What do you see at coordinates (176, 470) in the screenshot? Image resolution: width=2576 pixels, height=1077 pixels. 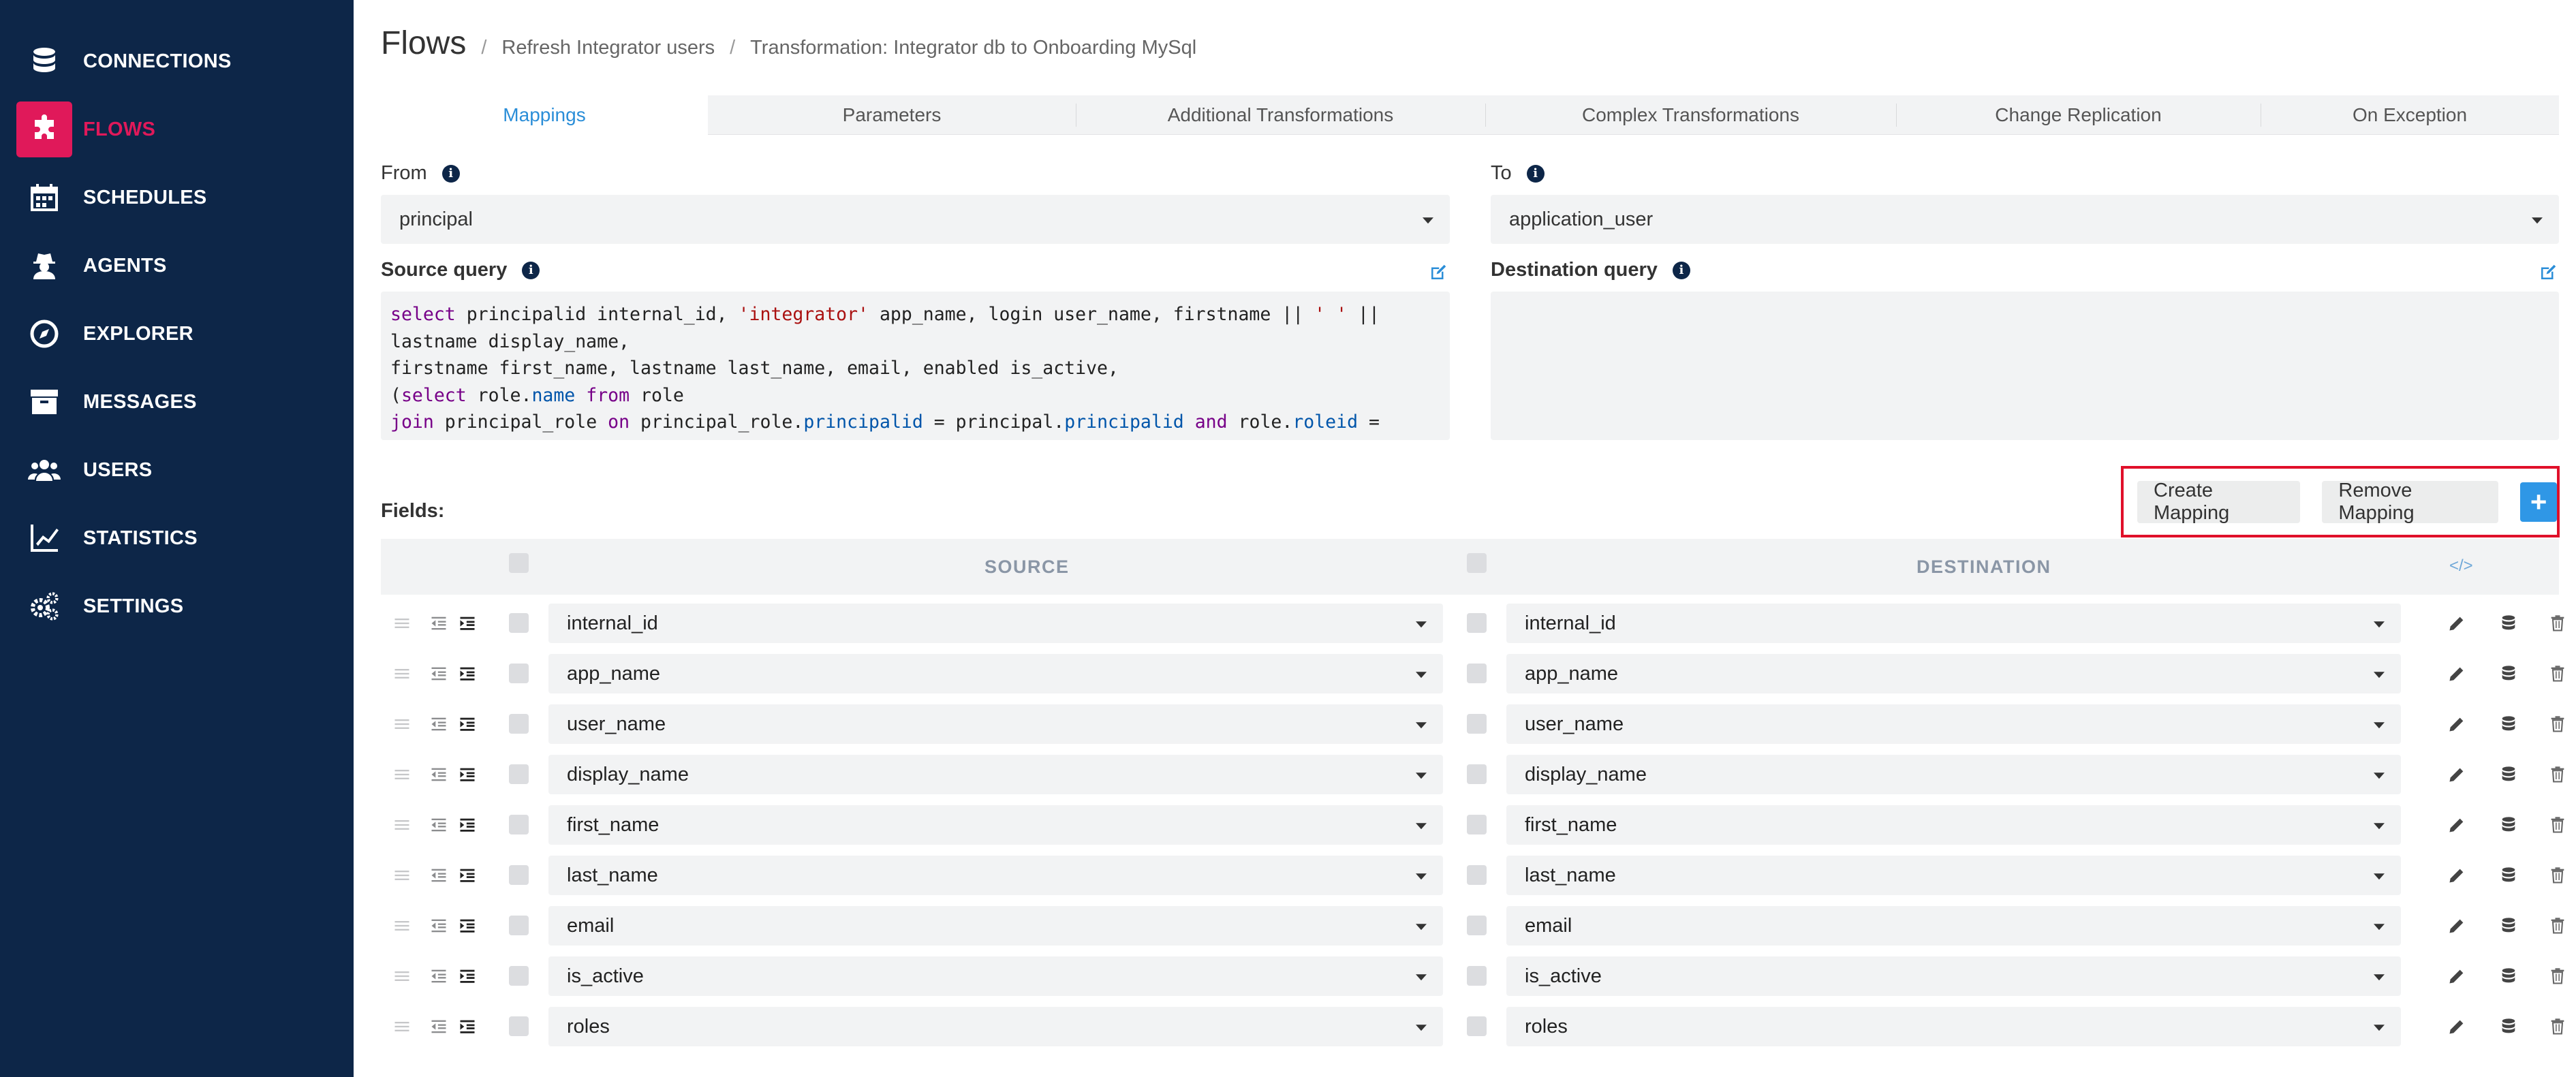 I see `sidebar-item-users: USERS` at bounding box center [176, 470].